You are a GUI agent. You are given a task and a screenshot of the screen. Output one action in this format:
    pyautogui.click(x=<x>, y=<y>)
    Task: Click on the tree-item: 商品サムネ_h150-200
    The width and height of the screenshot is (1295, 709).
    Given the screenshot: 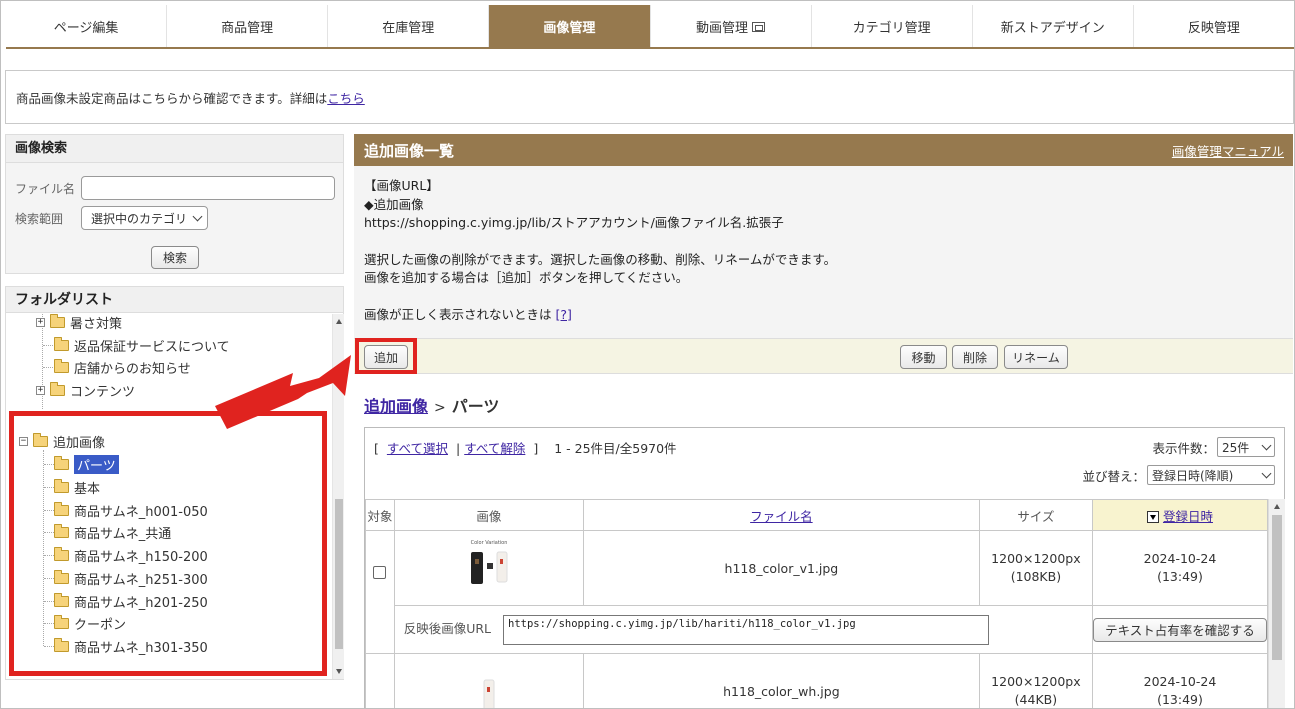 What is the action you would take?
    pyautogui.click(x=131, y=555)
    